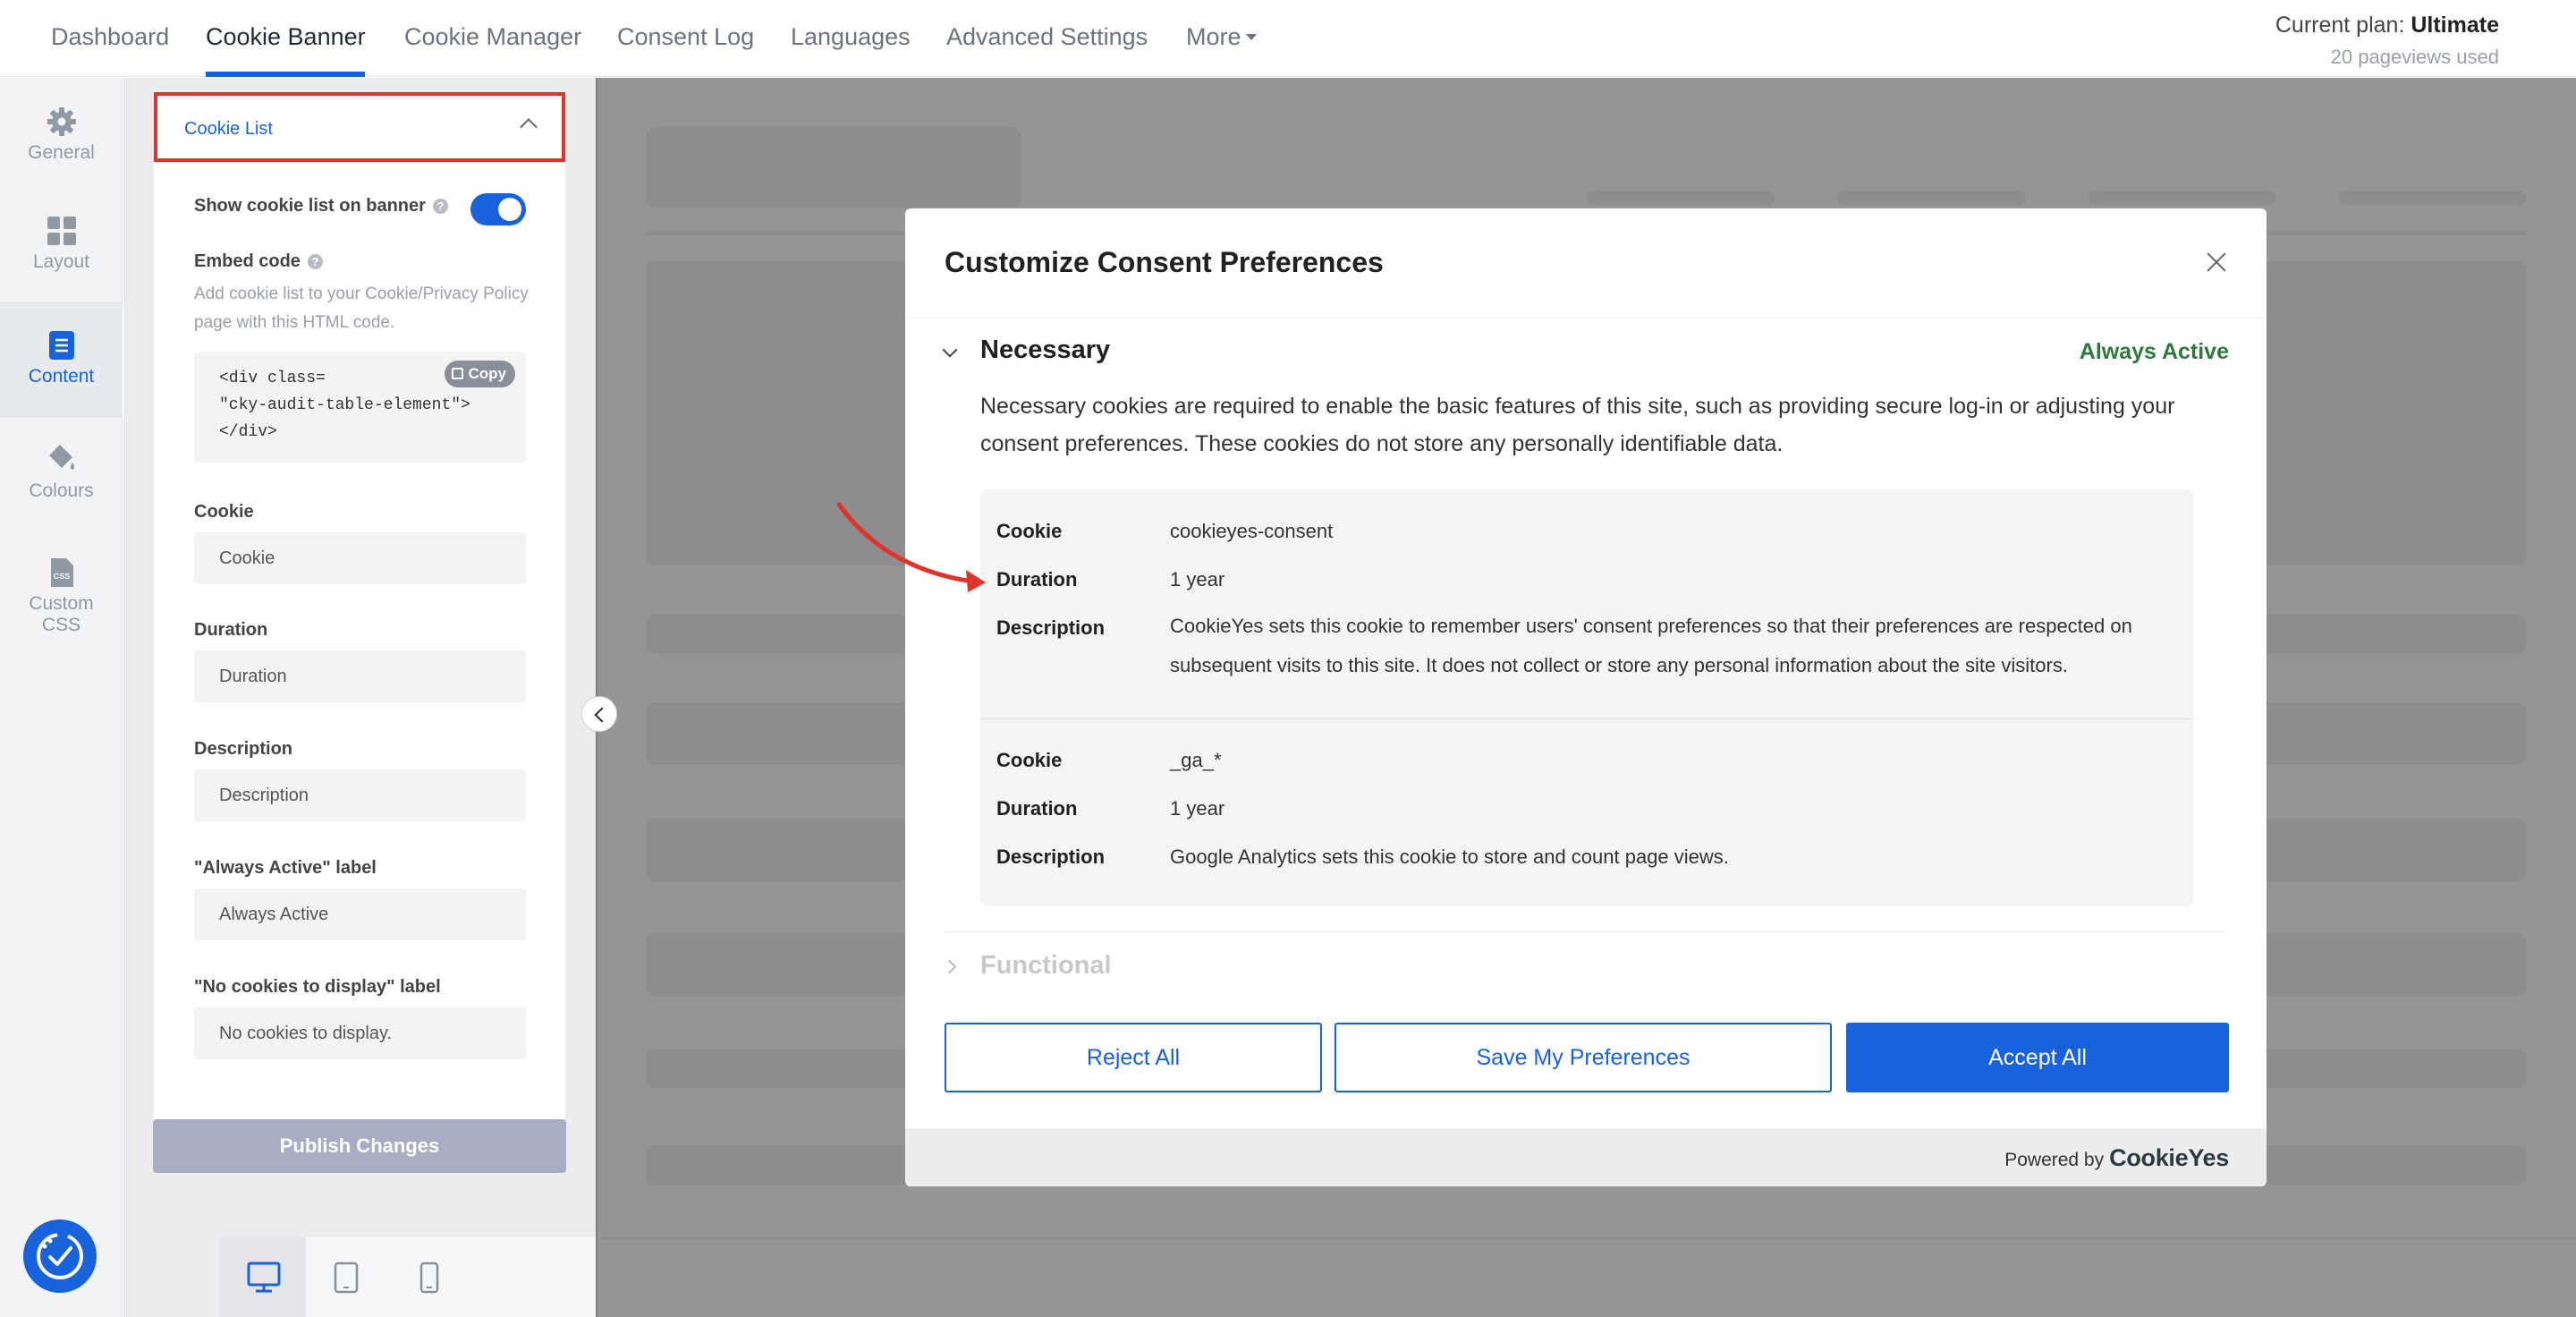 The image size is (2576, 1317). I want to click on plan-prefix: Current plan:, so click(2340, 26).